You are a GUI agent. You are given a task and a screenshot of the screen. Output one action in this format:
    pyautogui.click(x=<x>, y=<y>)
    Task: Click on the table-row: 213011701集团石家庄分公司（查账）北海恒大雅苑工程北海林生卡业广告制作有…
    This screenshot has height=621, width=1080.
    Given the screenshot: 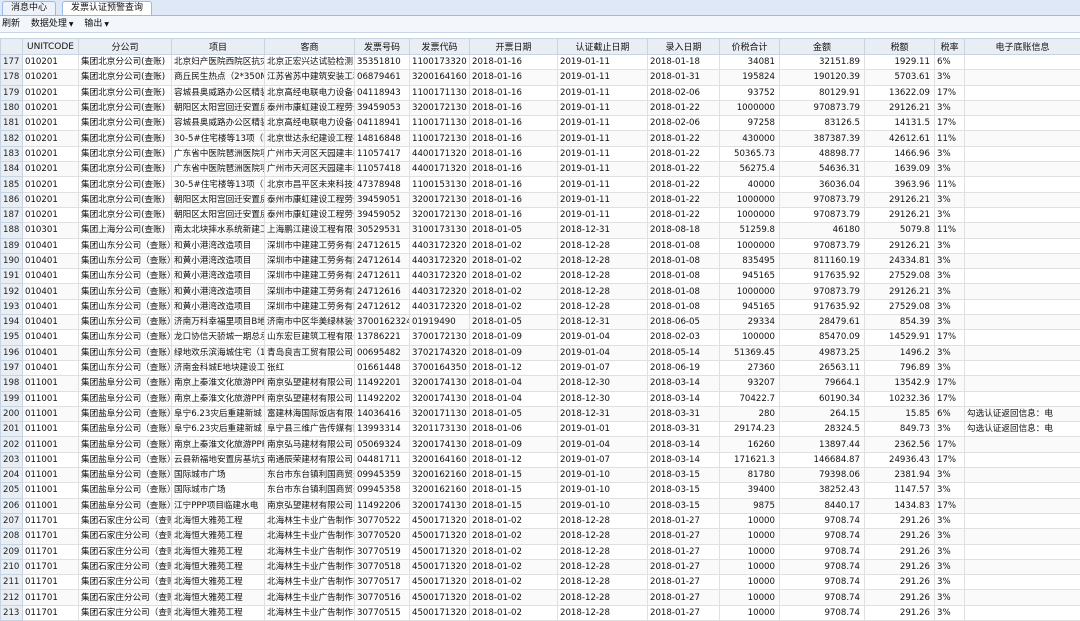 What is the action you would take?
    pyautogui.click(x=540, y=612)
    